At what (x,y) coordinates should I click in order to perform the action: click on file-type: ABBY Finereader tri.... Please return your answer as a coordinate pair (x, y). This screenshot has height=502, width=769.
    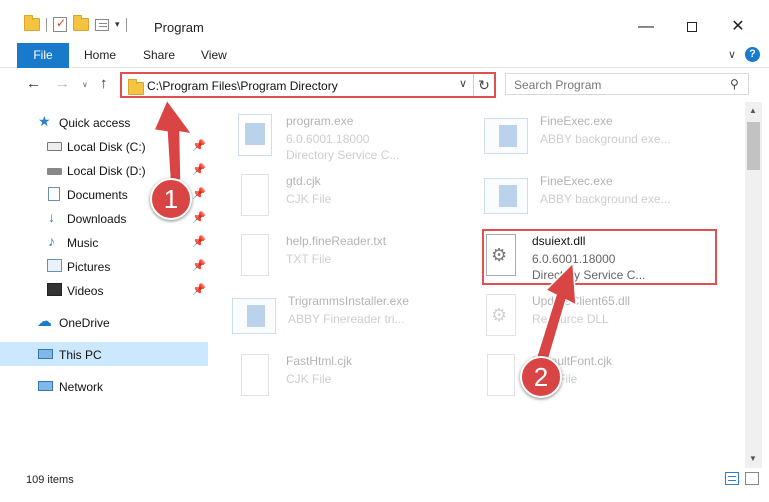
    Looking at the image, I should click on (346, 319).